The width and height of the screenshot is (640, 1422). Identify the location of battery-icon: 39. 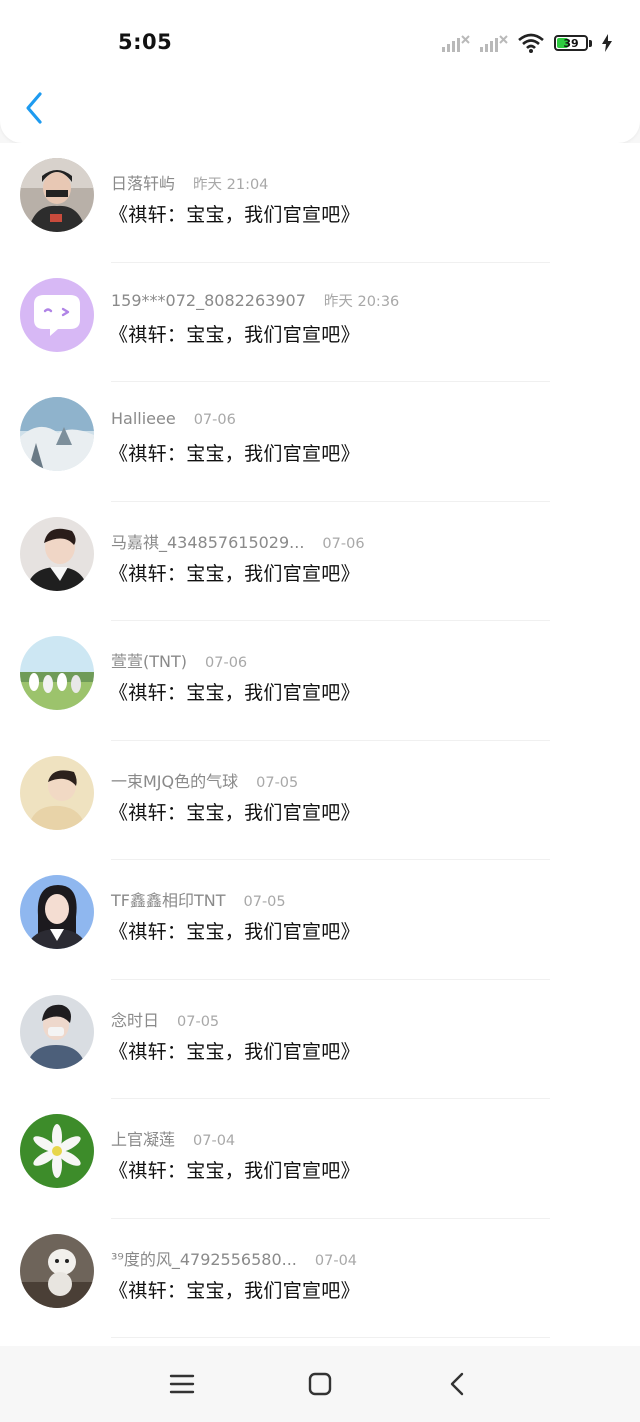
(573, 43).